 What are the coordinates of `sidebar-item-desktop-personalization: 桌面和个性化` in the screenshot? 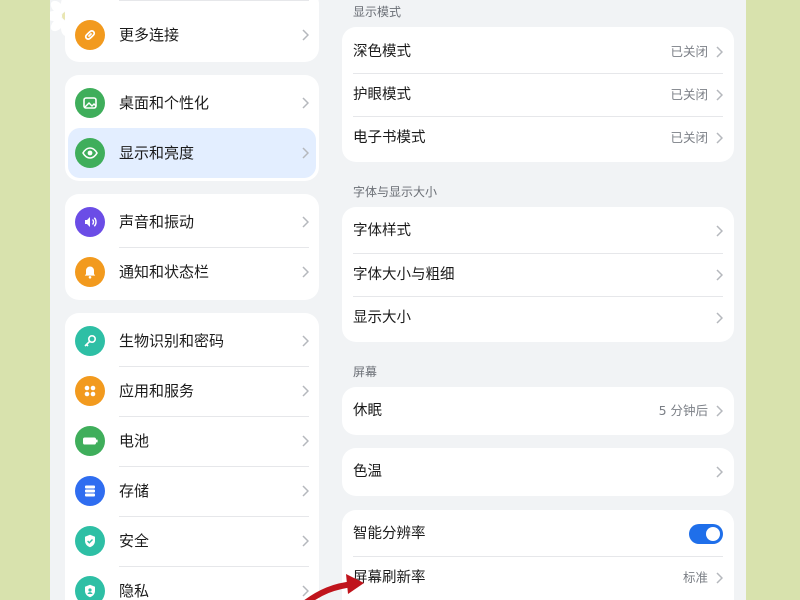 It's located at (192, 103).